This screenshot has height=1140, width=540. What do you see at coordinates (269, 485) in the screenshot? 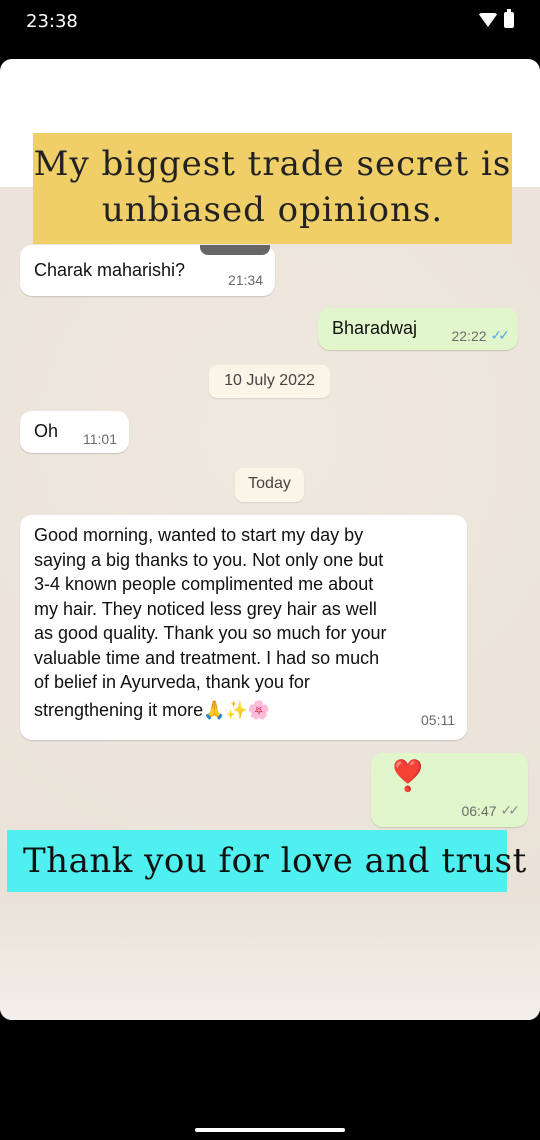
I see `date-chip: Today` at bounding box center [269, 485].